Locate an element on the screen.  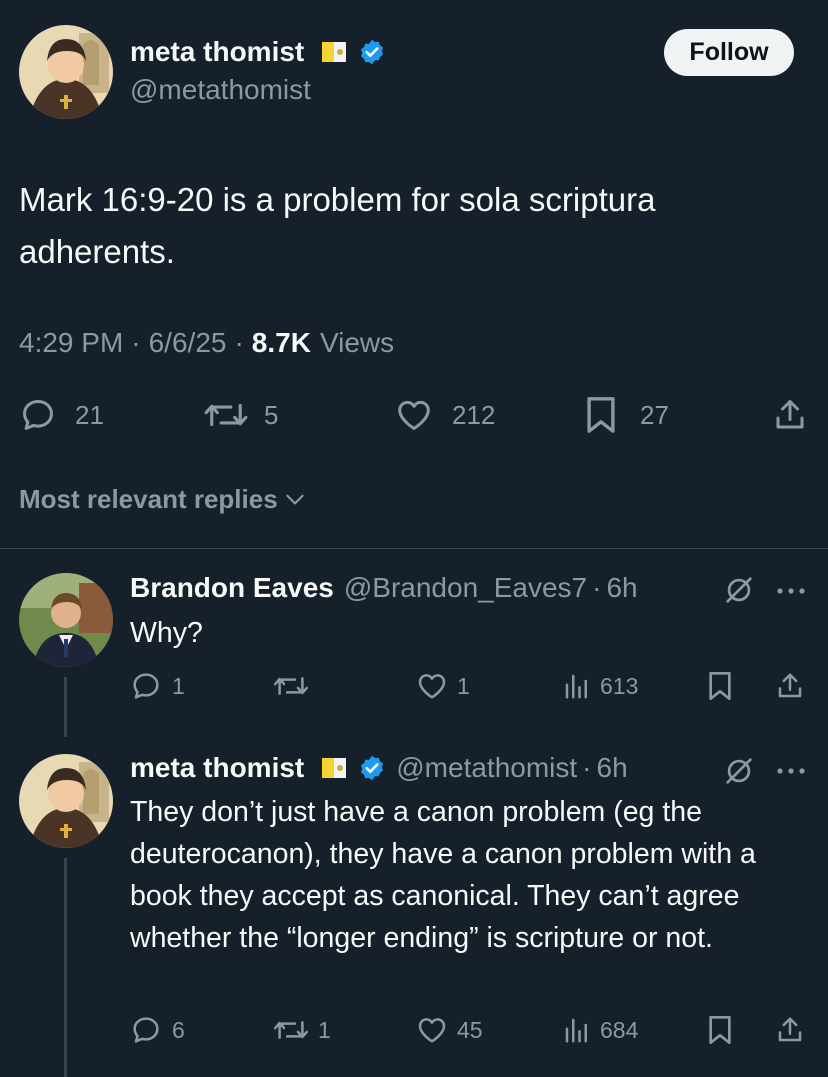
chevron-down-icon is located at coordinates (295, 499).